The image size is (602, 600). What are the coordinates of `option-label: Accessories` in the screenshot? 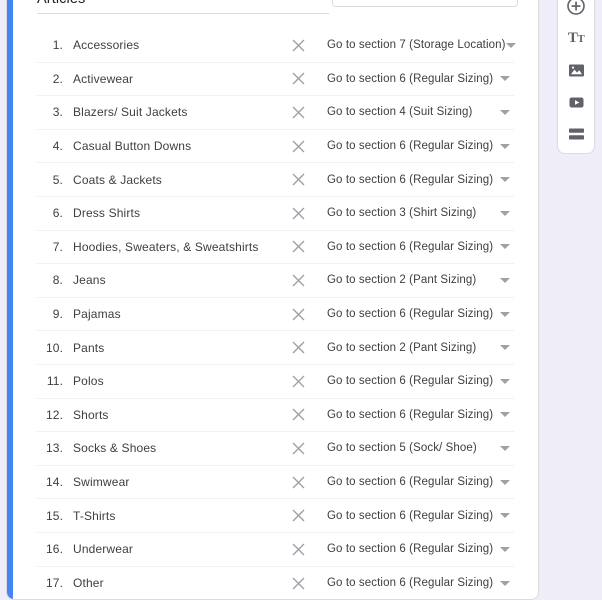 It's located at (180, 45).